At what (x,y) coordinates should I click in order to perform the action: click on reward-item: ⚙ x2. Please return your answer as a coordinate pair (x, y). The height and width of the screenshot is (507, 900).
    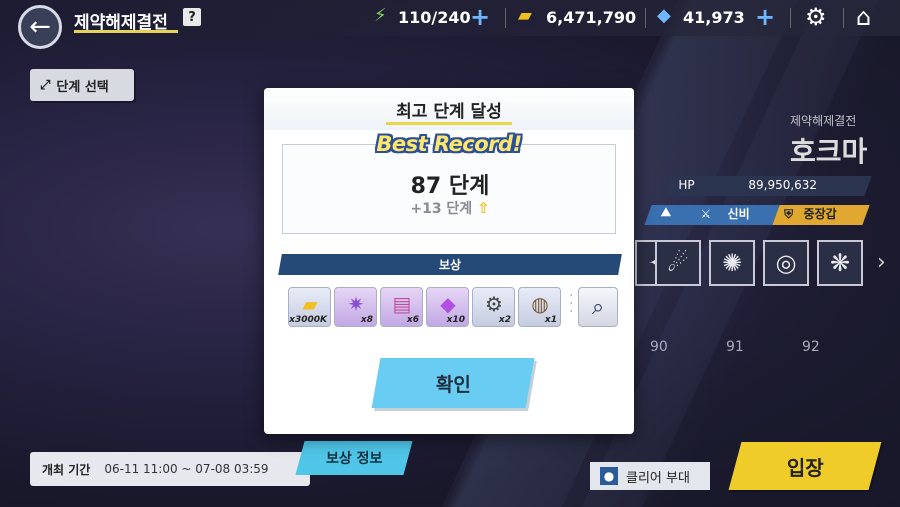
    Looking at the image, I should click on (493, 307).